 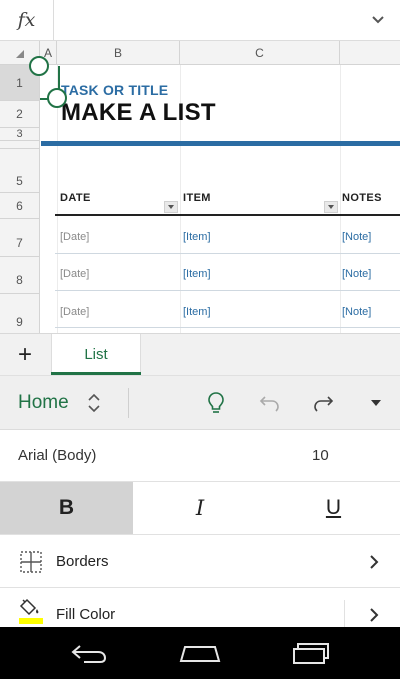 What do you see at coordinates (19, 322) in the screenshot?
I see `row-label: 9` at bounding box center [19, 322].